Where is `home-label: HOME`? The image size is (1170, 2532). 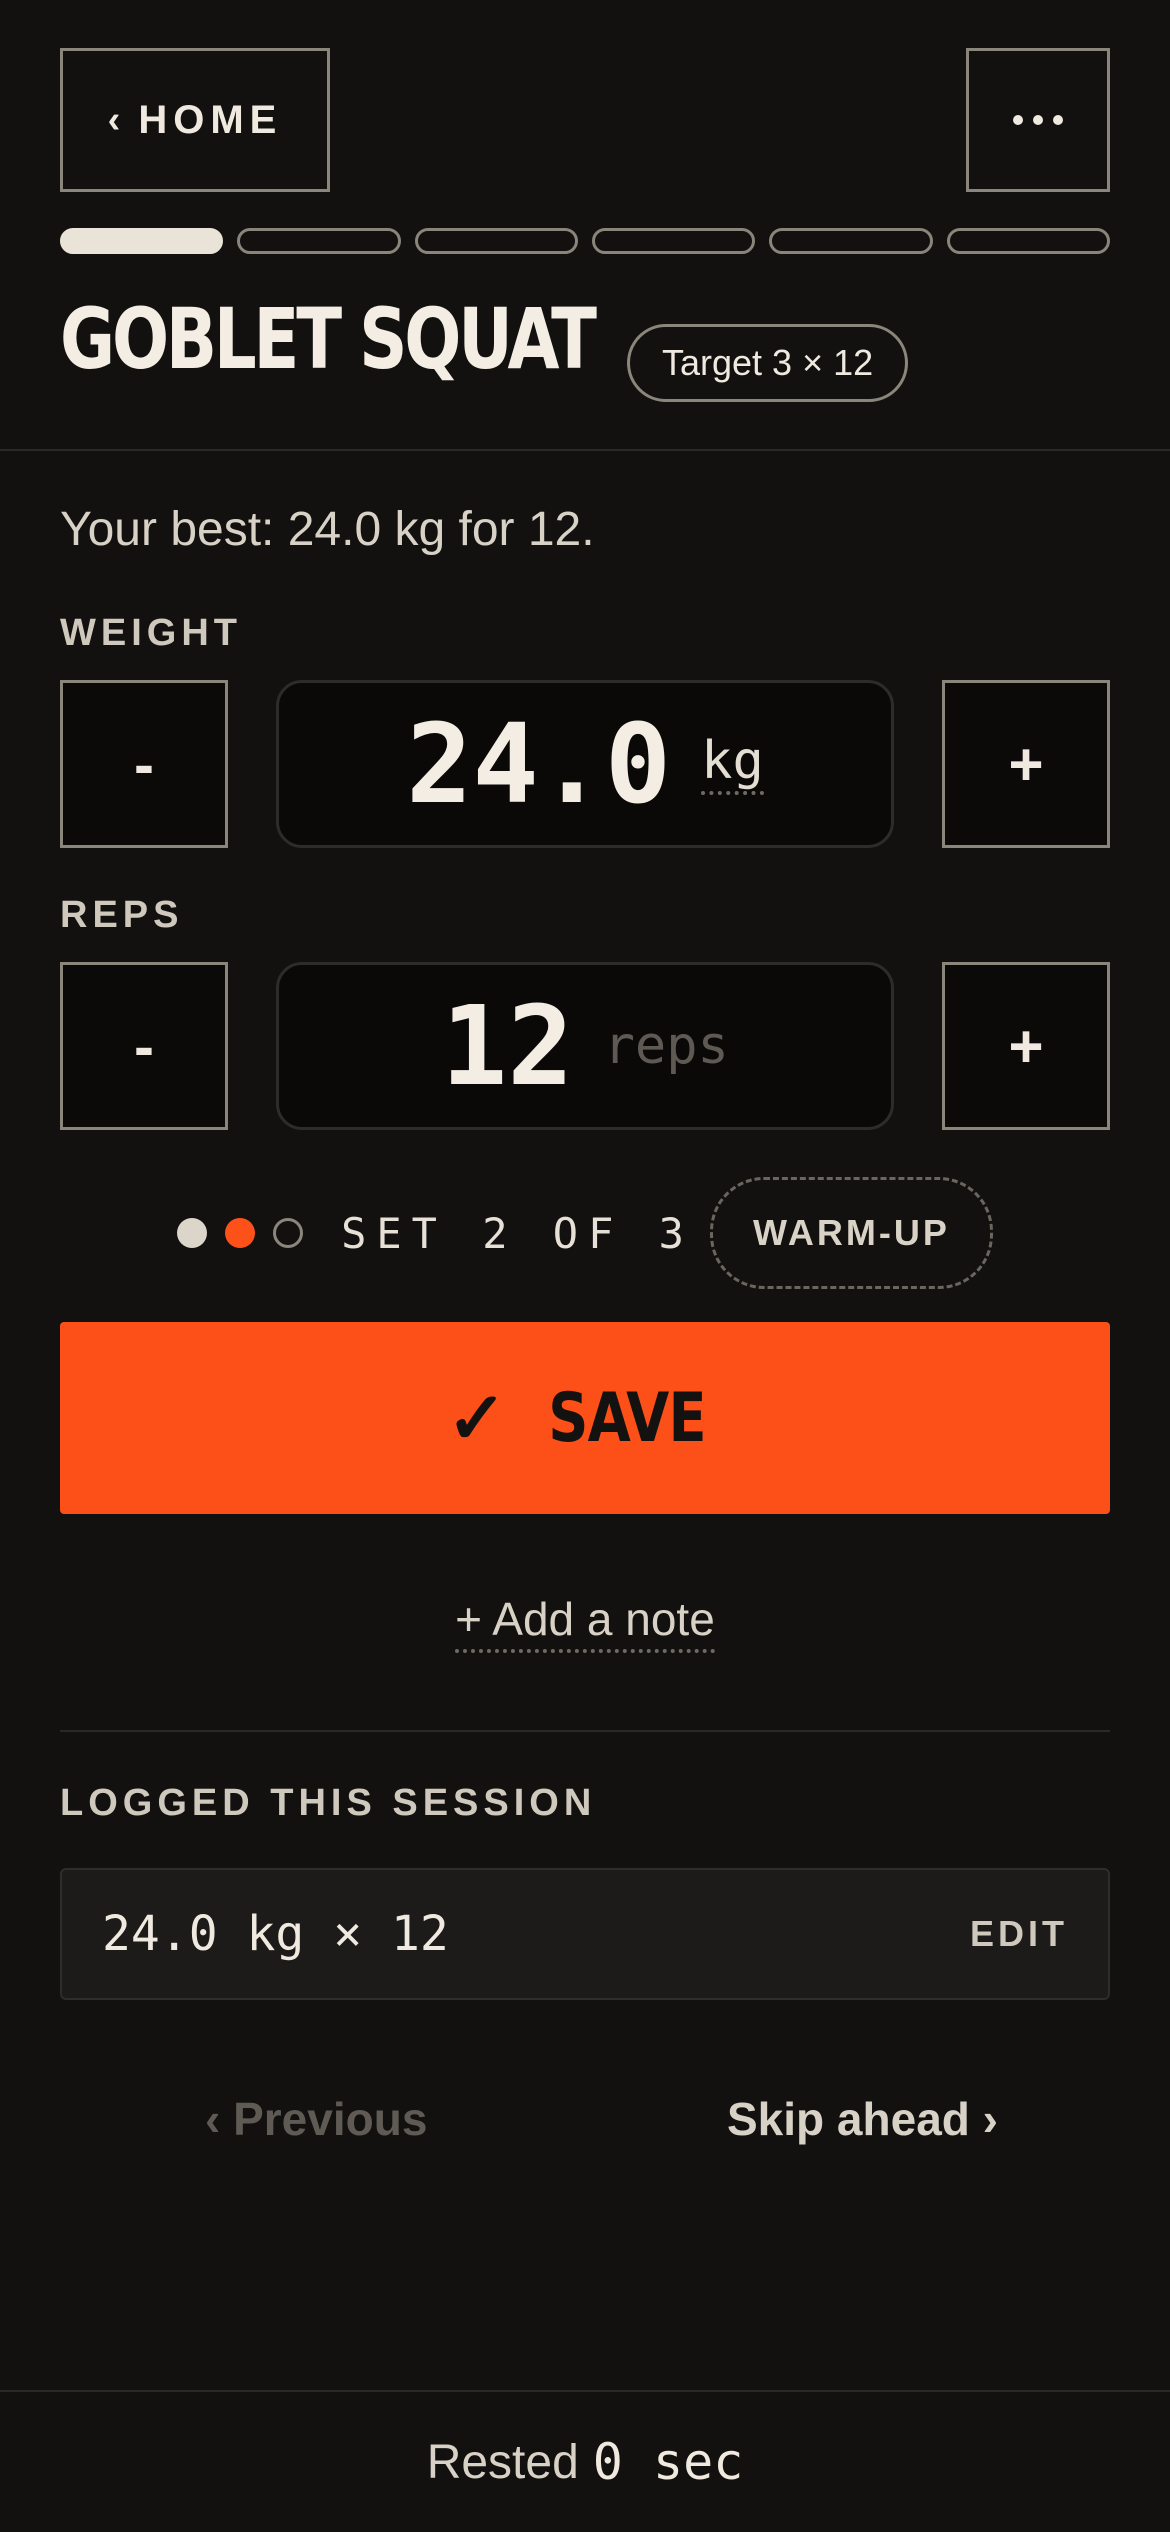 home-label: HOME is located at coordinates (210, 119).